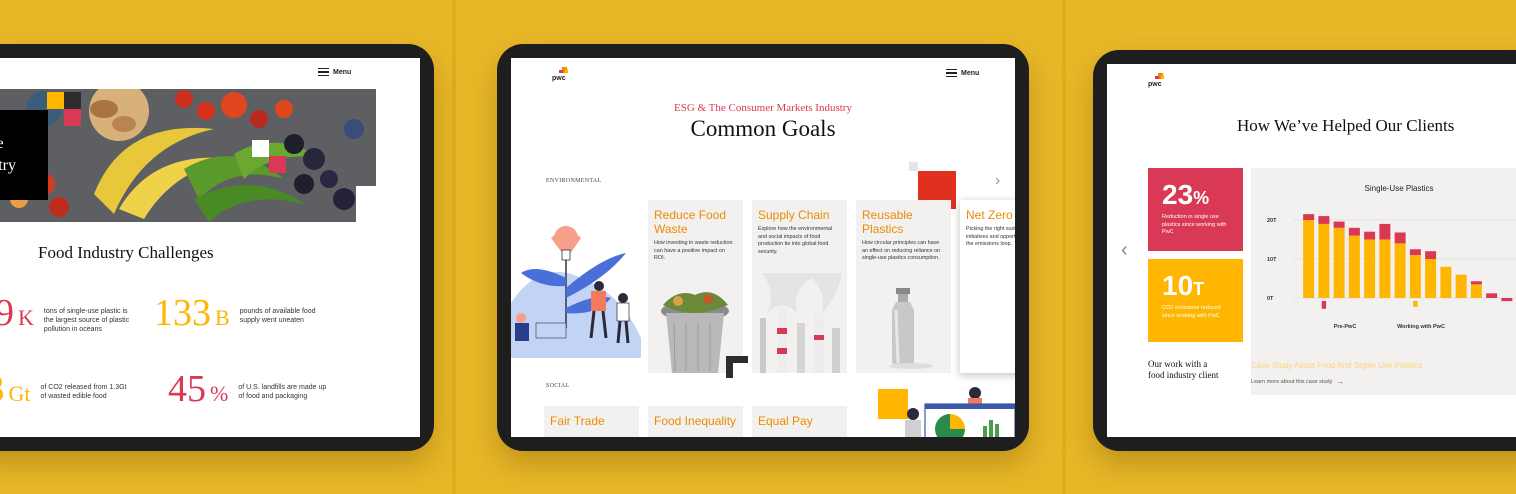  What do you see at coordinates (558, 386) in the screenshot?
I see `social-label: SOCIAL` at bounding box center [558, 386].